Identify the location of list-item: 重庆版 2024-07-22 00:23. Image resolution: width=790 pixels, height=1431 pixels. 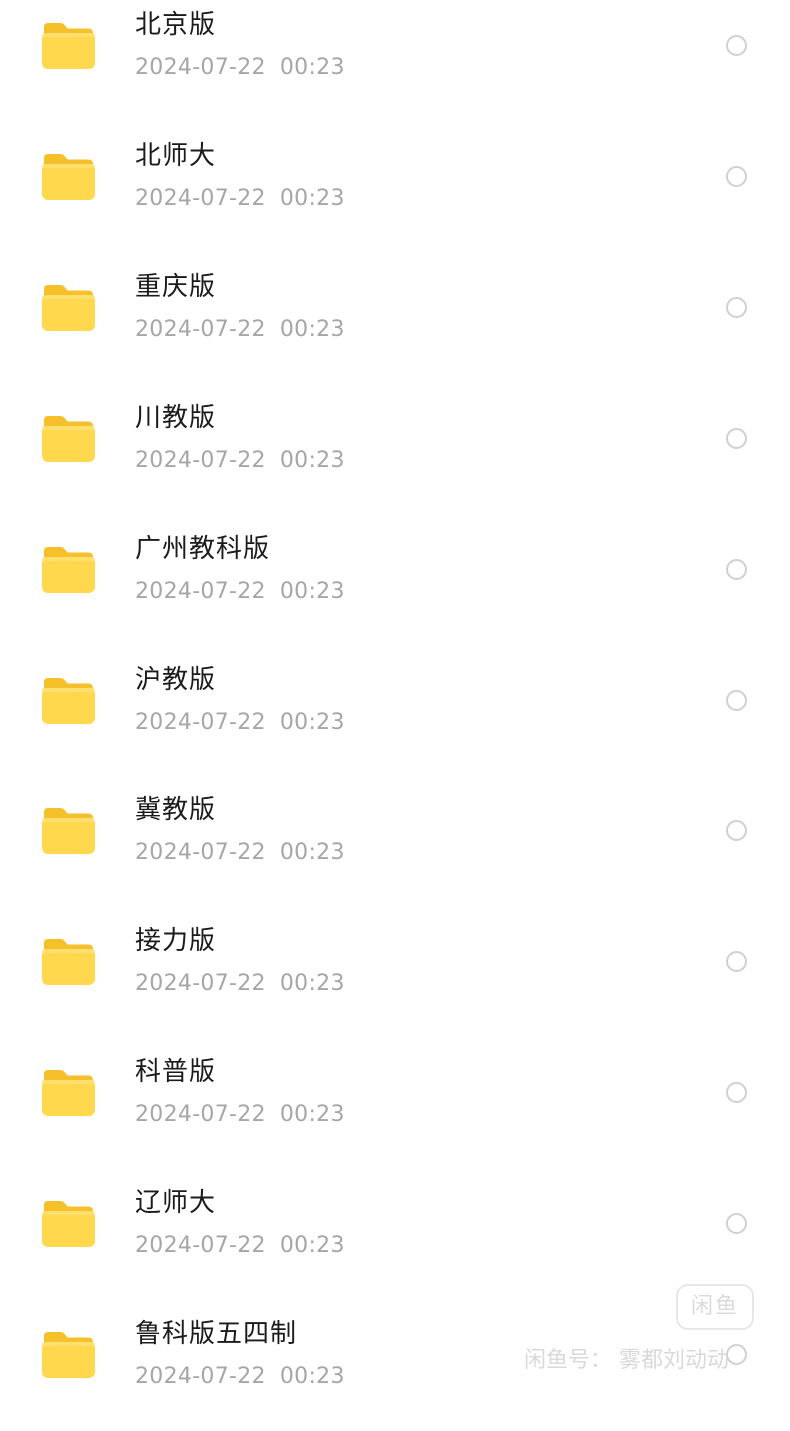
(395, 318).